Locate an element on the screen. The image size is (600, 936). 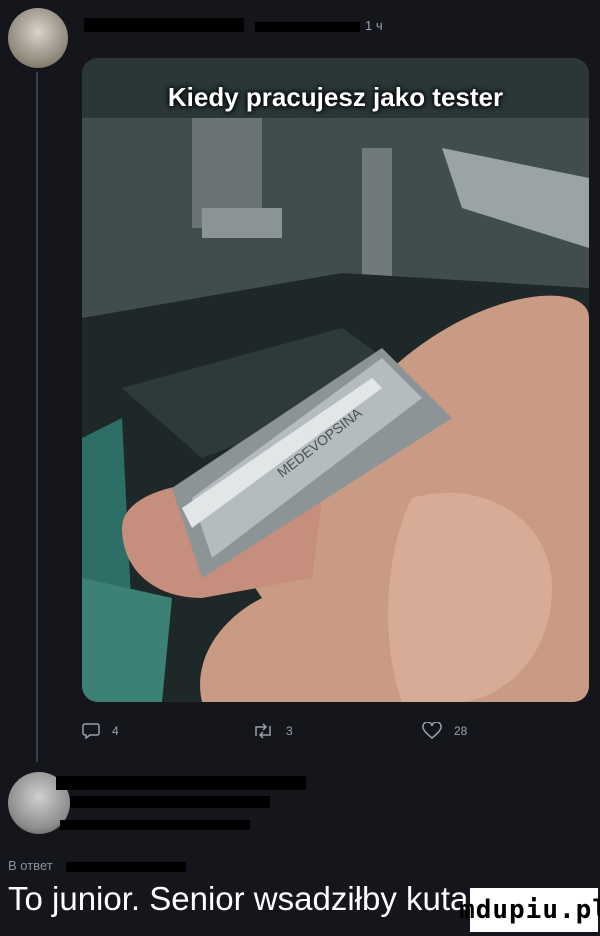
retweet-count: 3 is located at coordinates (289, 731).